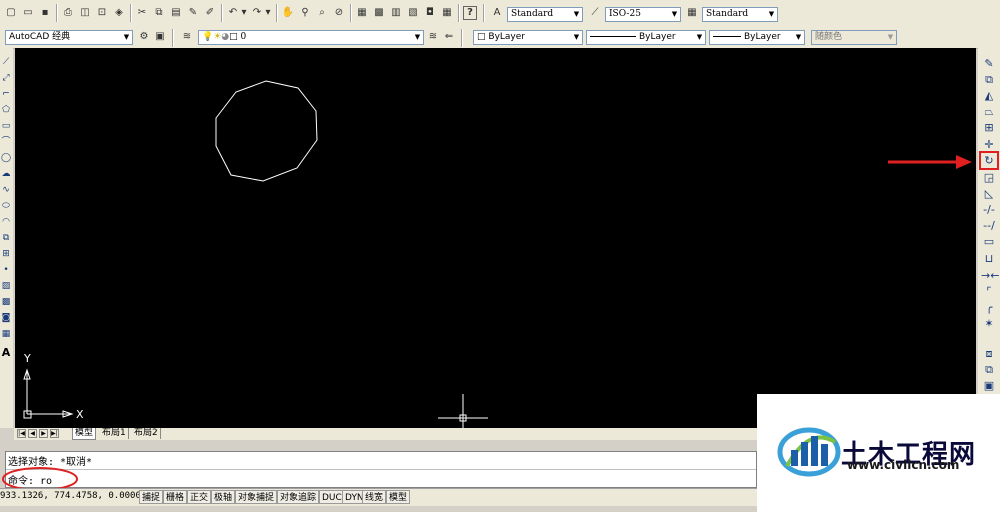 The width and height of the screenshot is (1000, 512). What do you see at coordinates (144, 37) in the screenshot?
I see `workspace-settings-icon: ⚙` at bounding box center [144, 37].